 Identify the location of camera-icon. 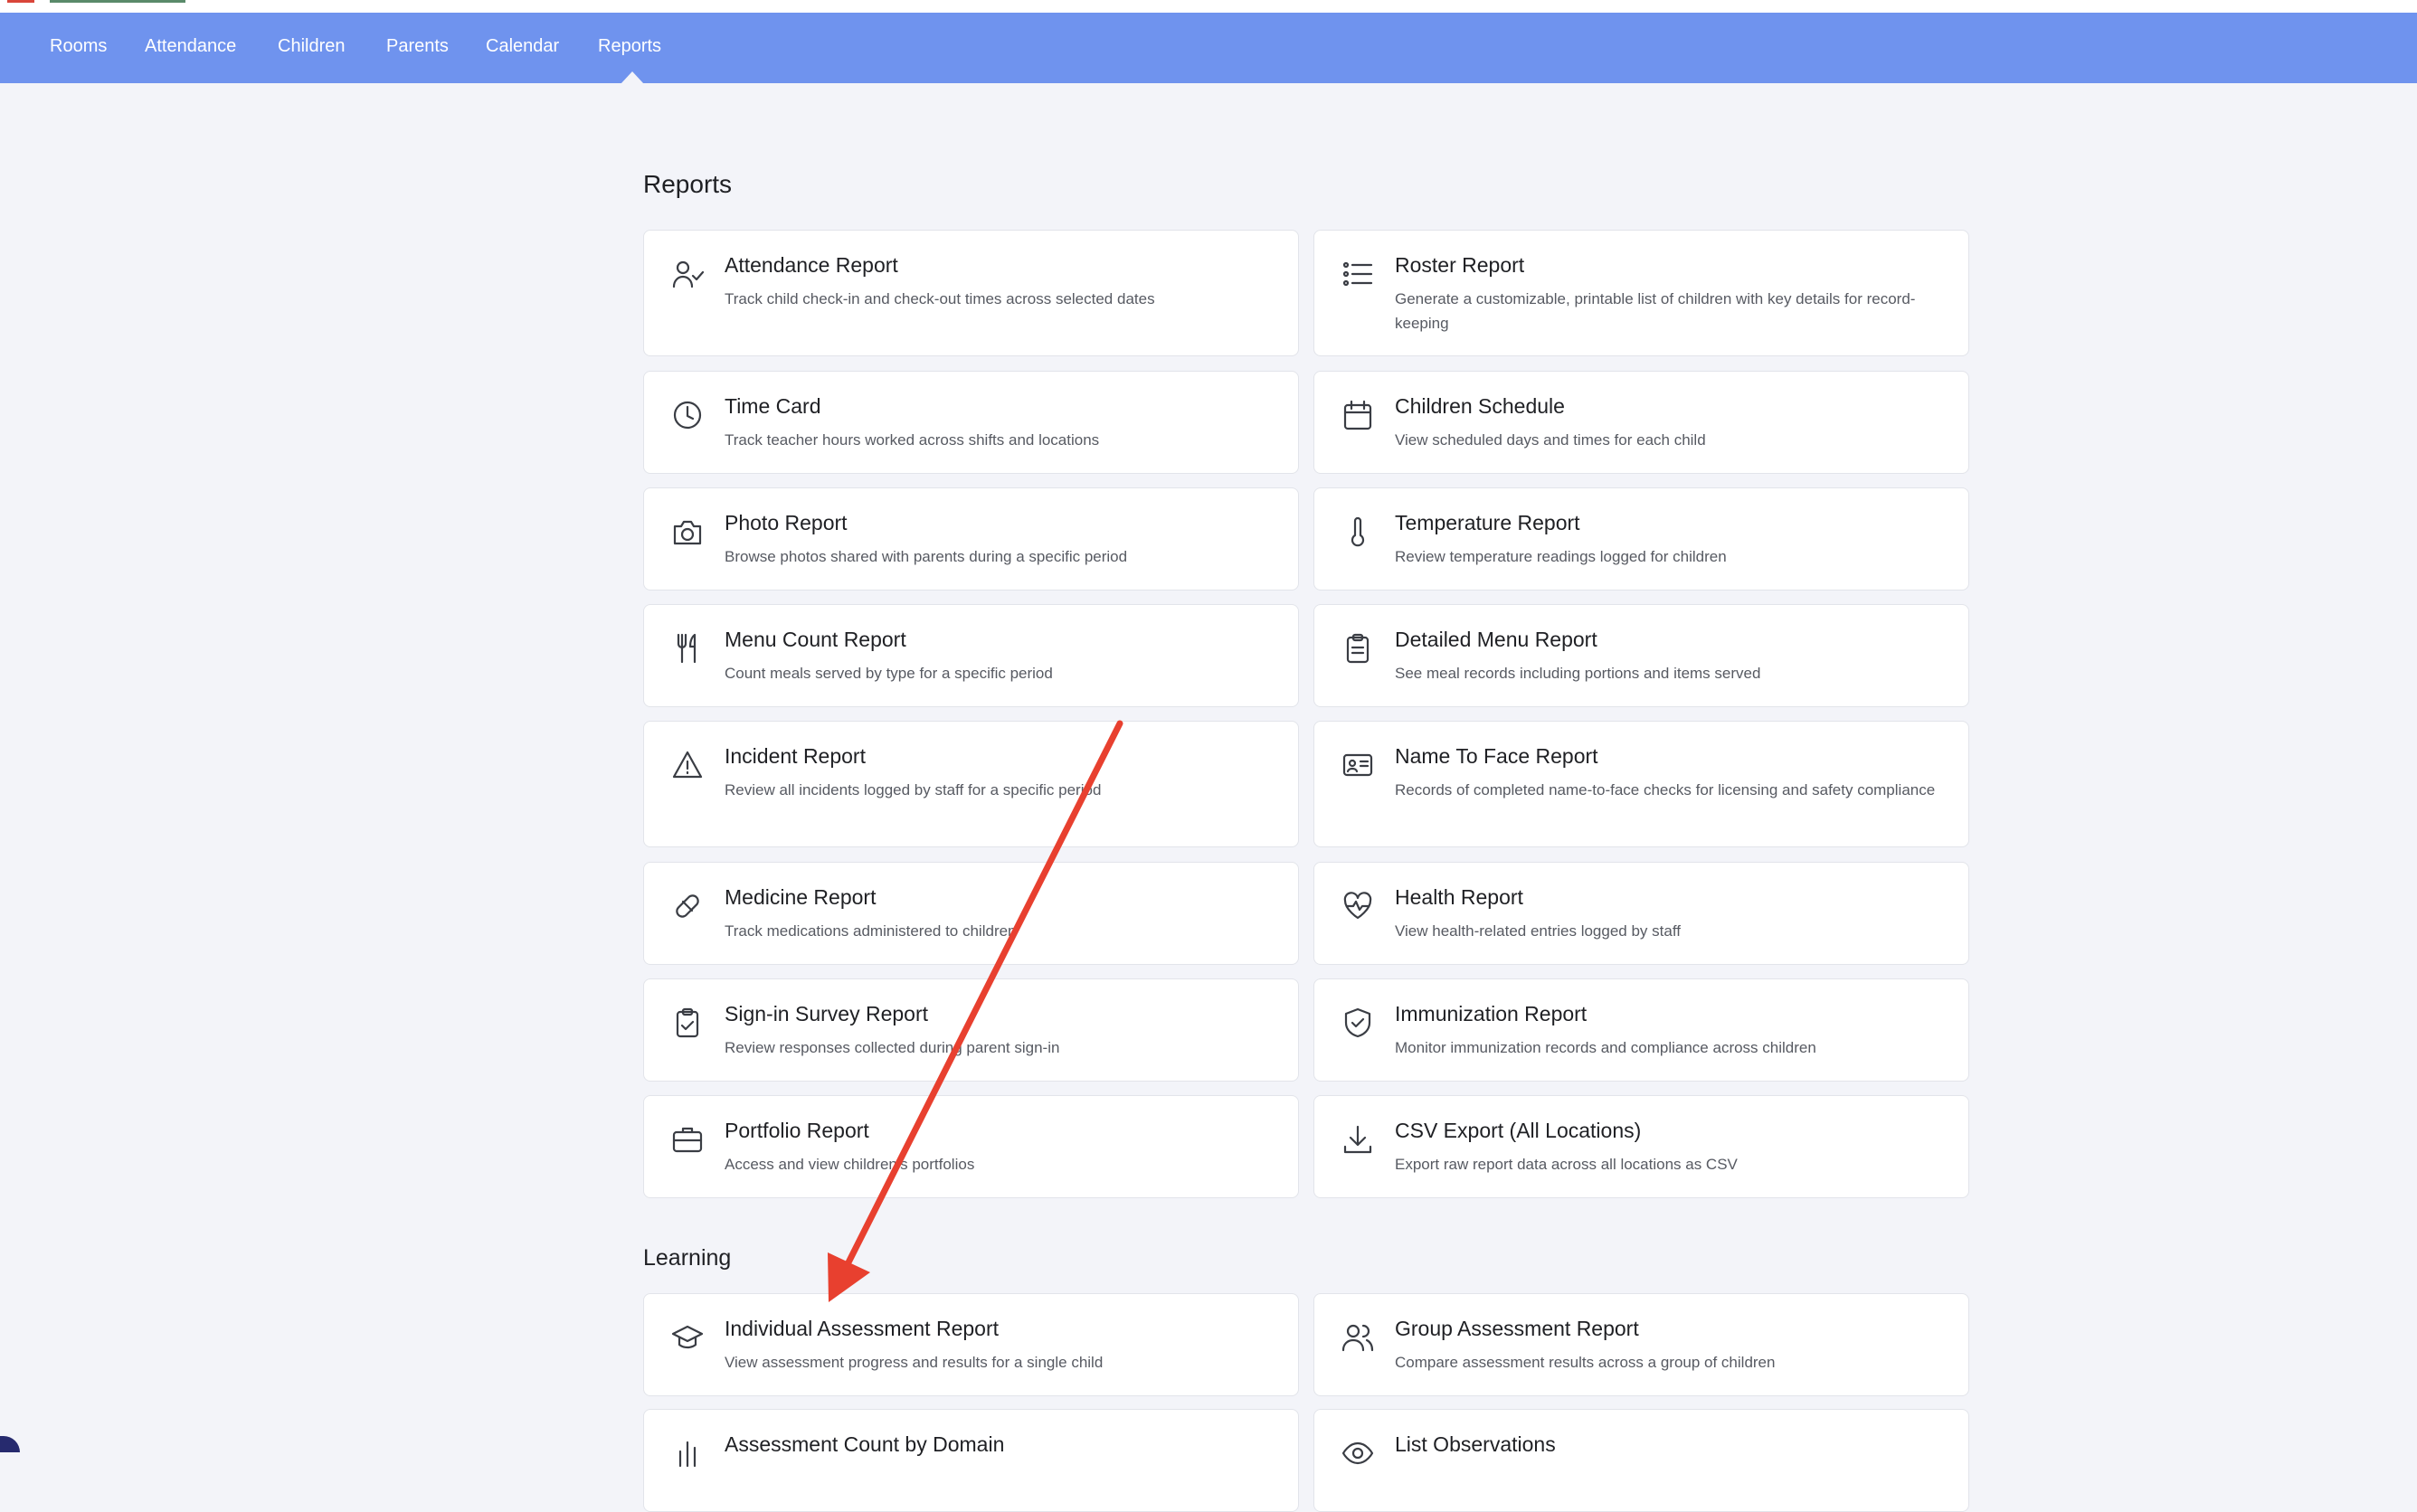
(687, 531).